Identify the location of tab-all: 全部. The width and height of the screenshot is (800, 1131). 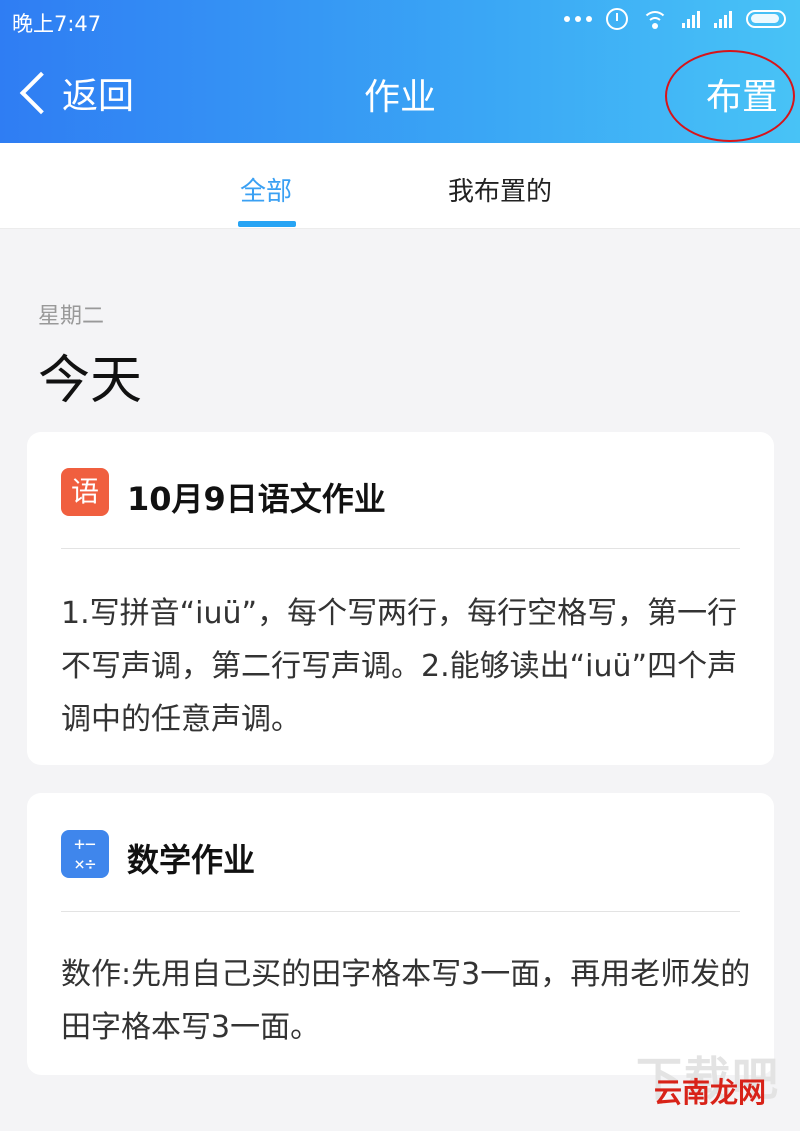
(266, 189).